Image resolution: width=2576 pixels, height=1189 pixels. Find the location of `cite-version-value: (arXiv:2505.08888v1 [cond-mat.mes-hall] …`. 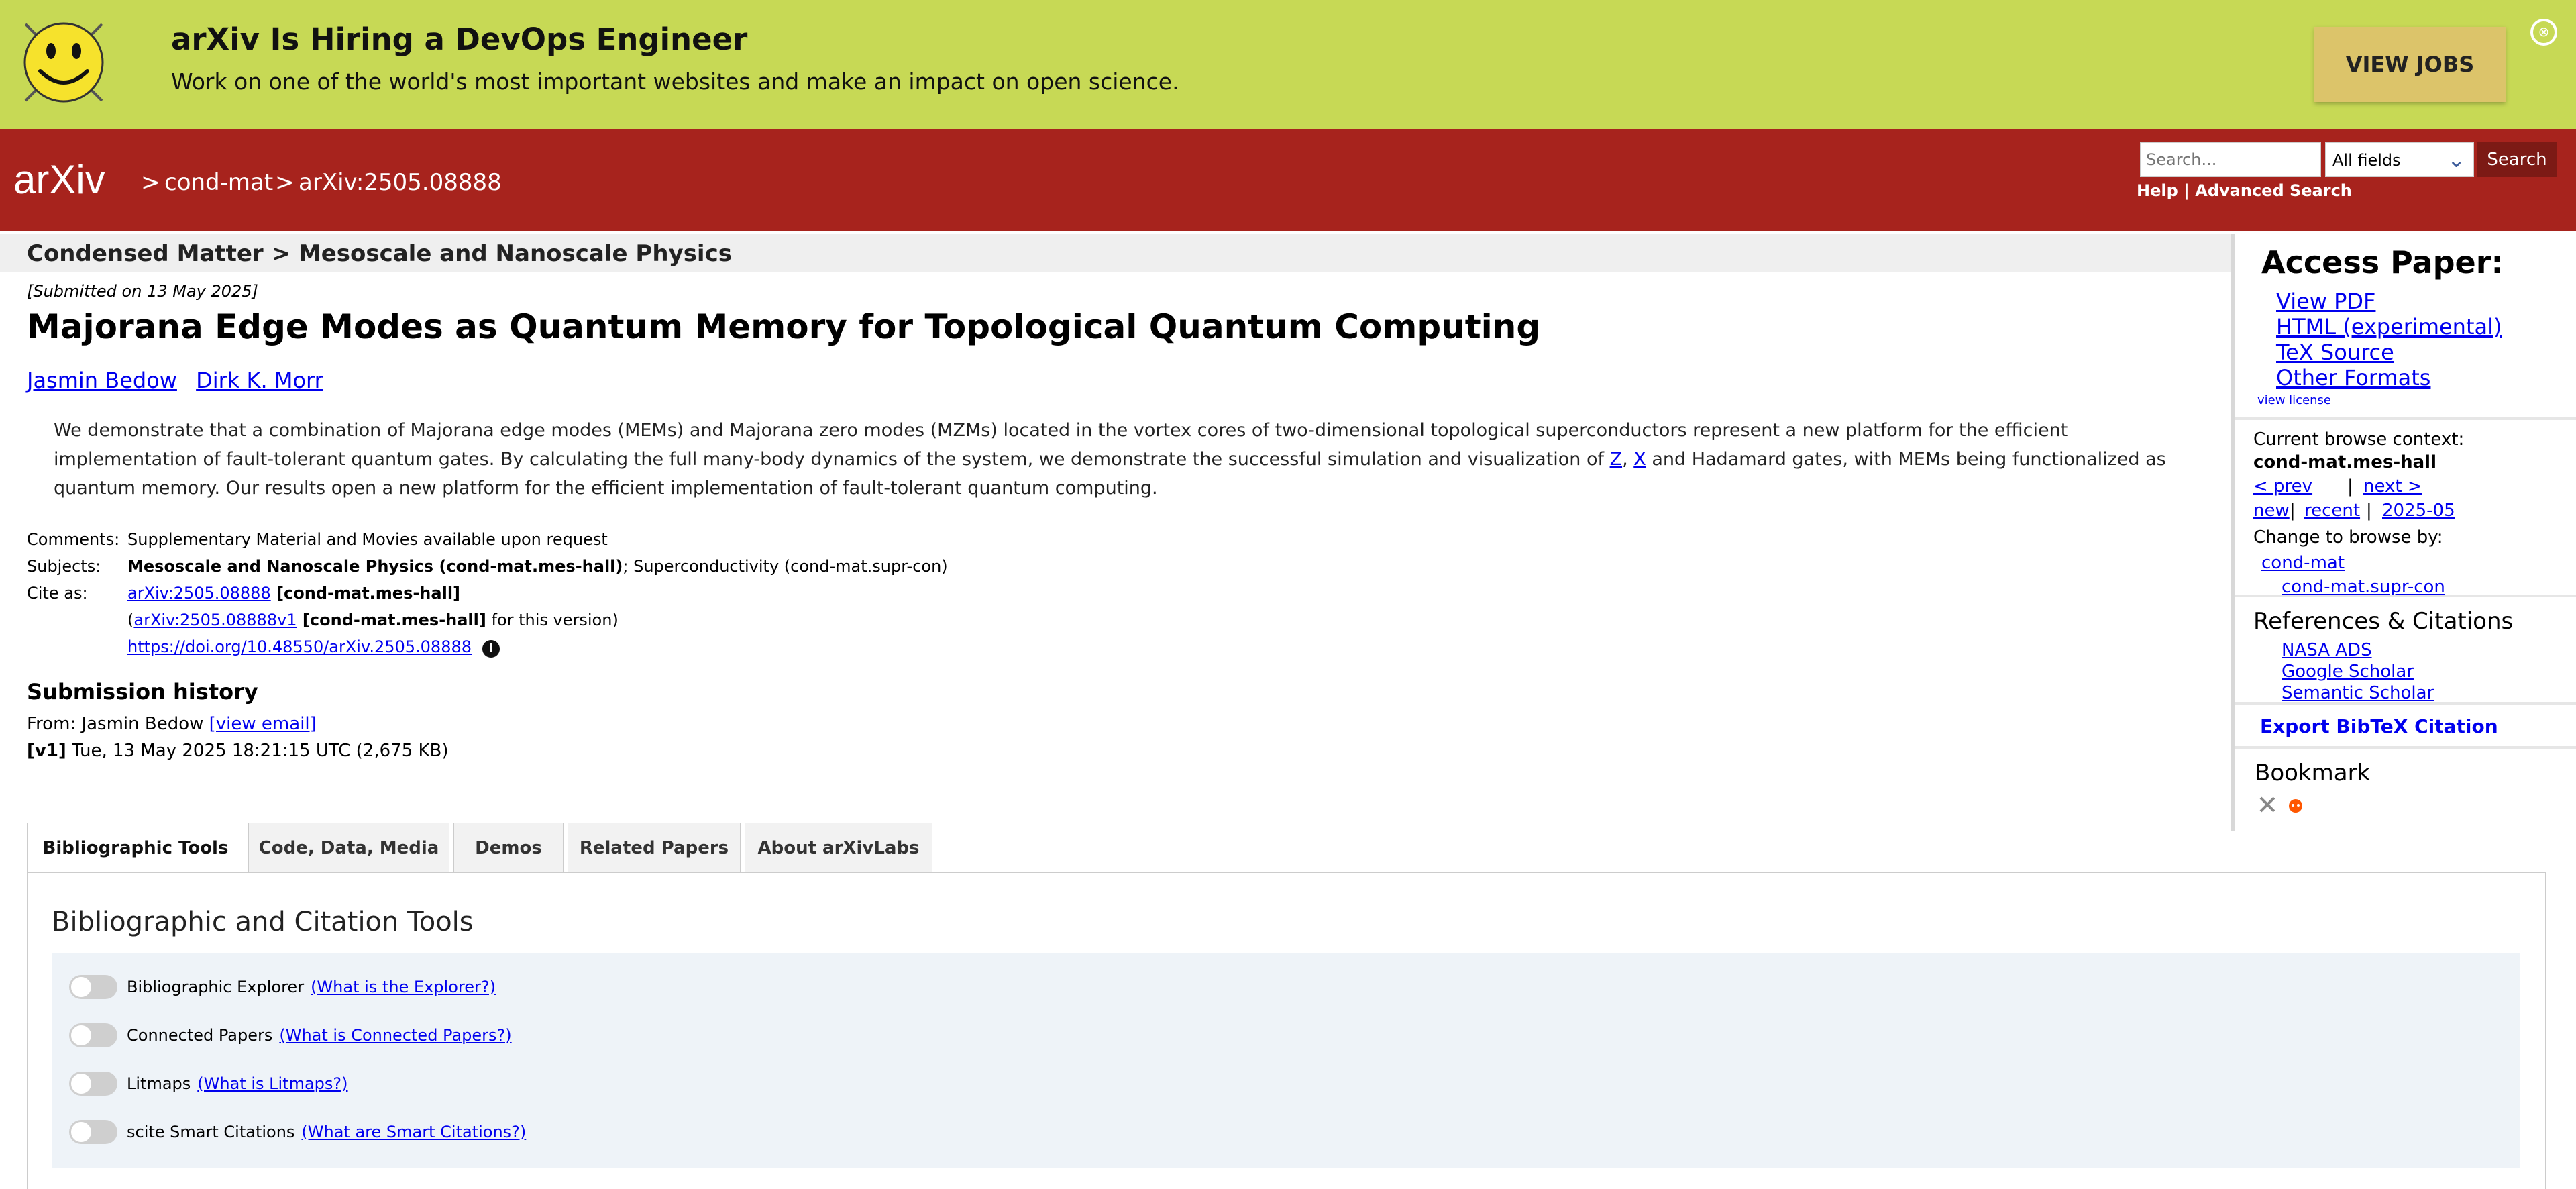

cite-version-value: (arXiv:2505.08888v1 [cond-mat.mes-hall] … is located at coordinates (373, 620).